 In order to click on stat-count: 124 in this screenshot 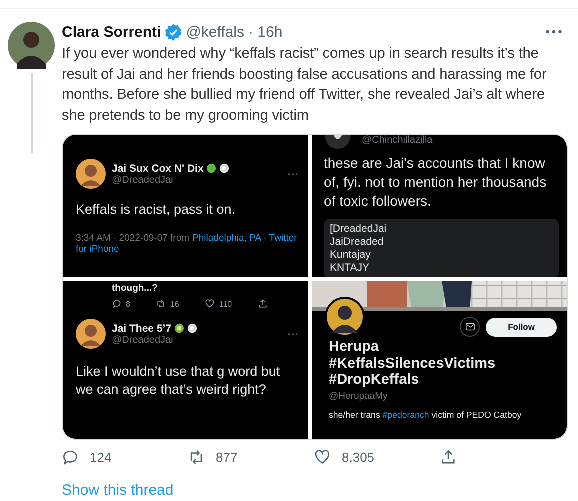, I will do `click(101, 457)`.